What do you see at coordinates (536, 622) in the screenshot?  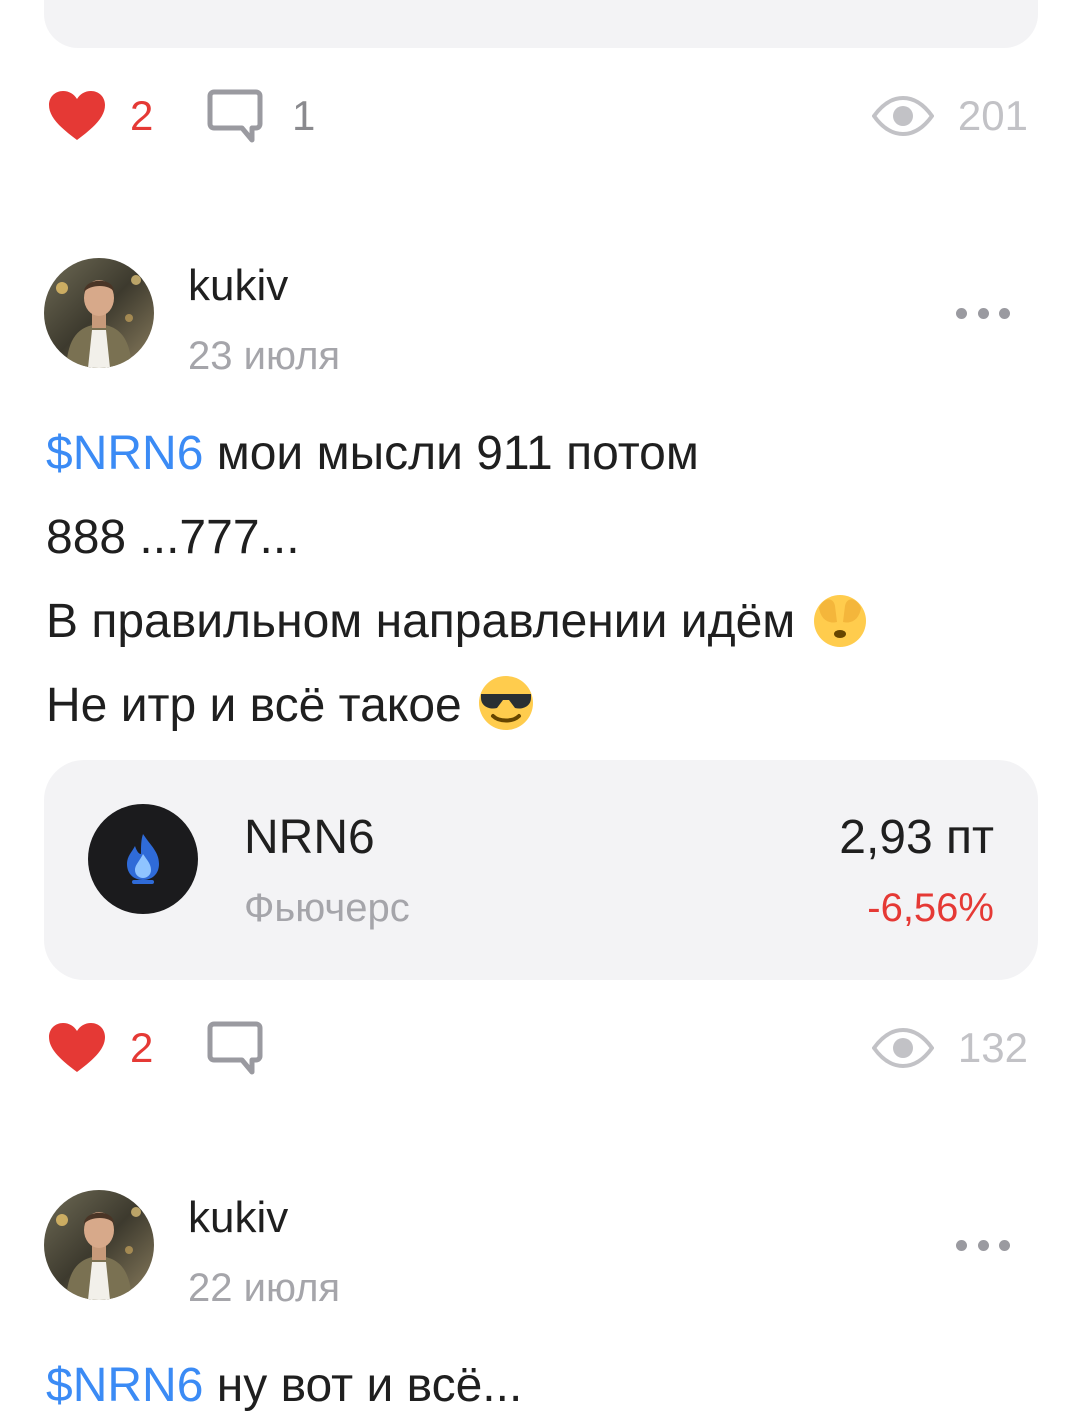 I see `post-text-line: В правильном направлении идём` at bounding box center [536, 622].